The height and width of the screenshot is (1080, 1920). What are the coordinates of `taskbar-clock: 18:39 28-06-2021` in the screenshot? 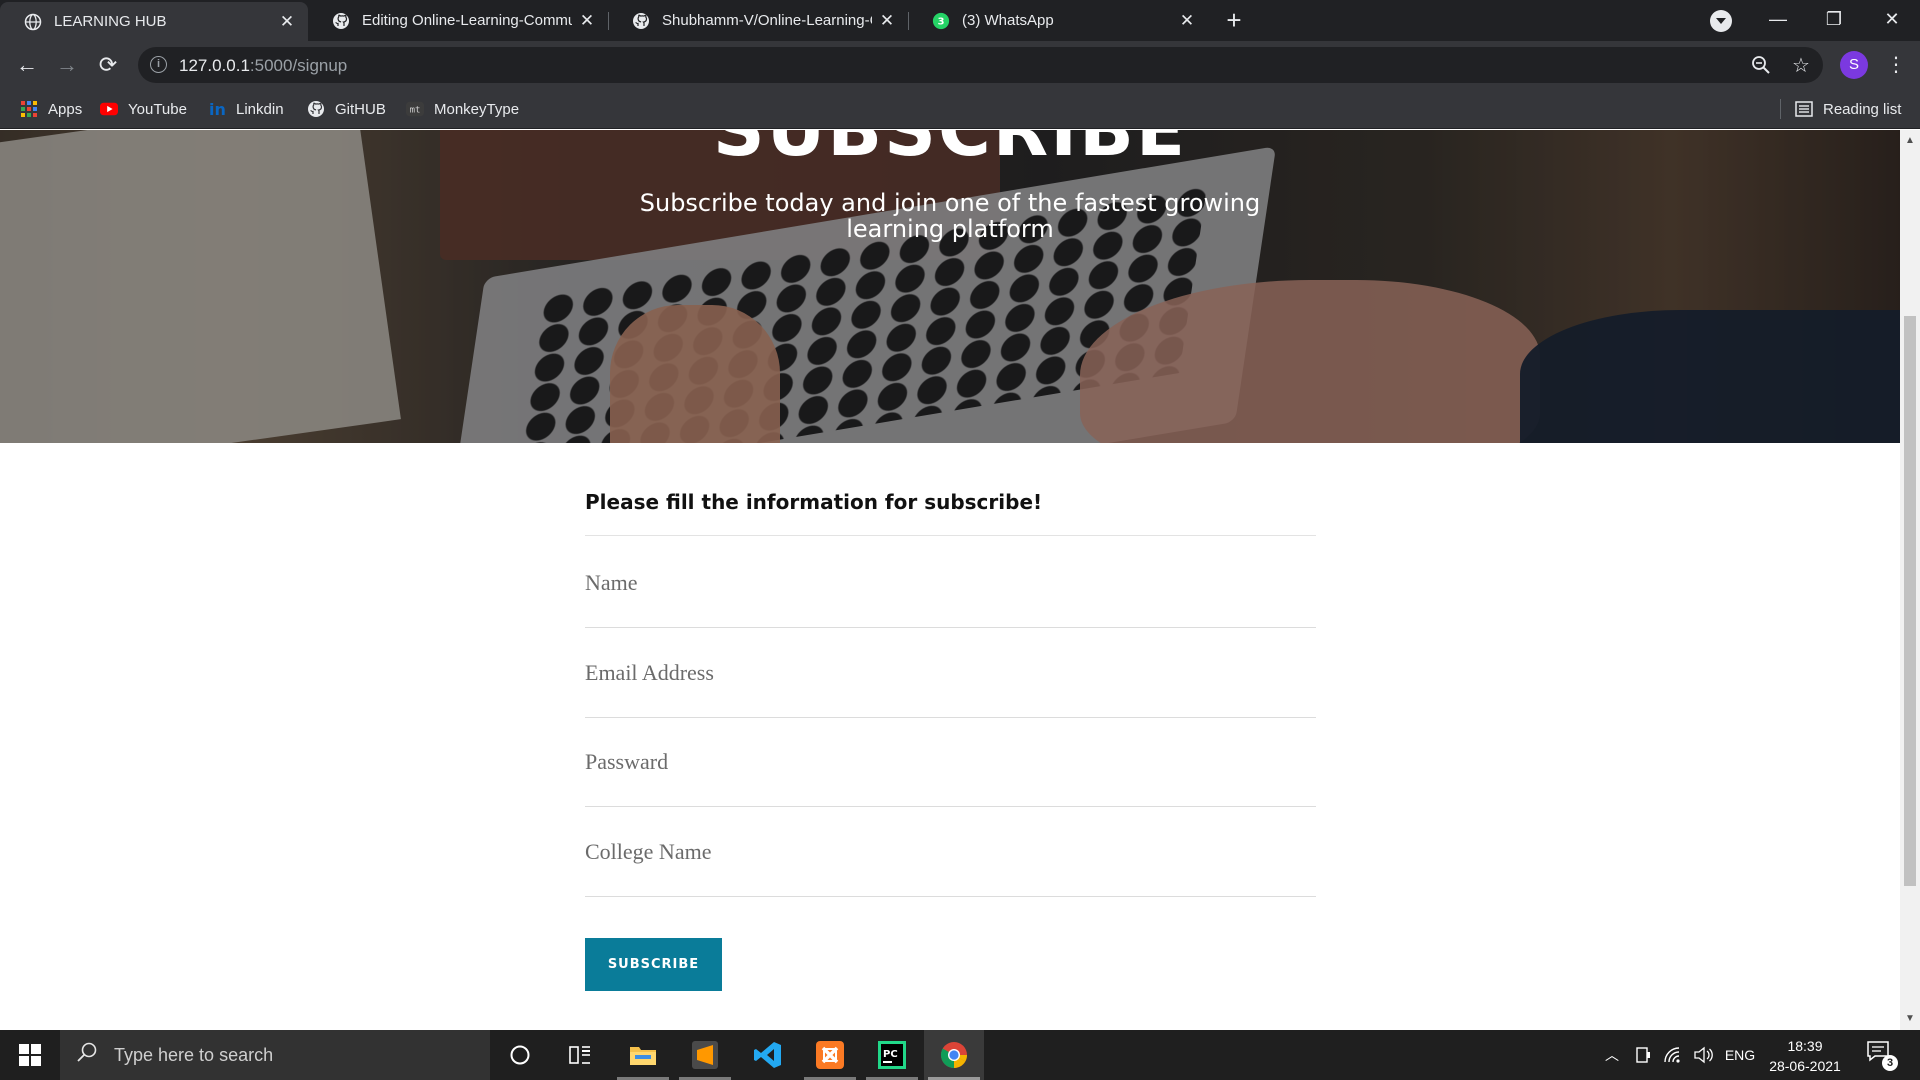 It's located at (1805, 1056).